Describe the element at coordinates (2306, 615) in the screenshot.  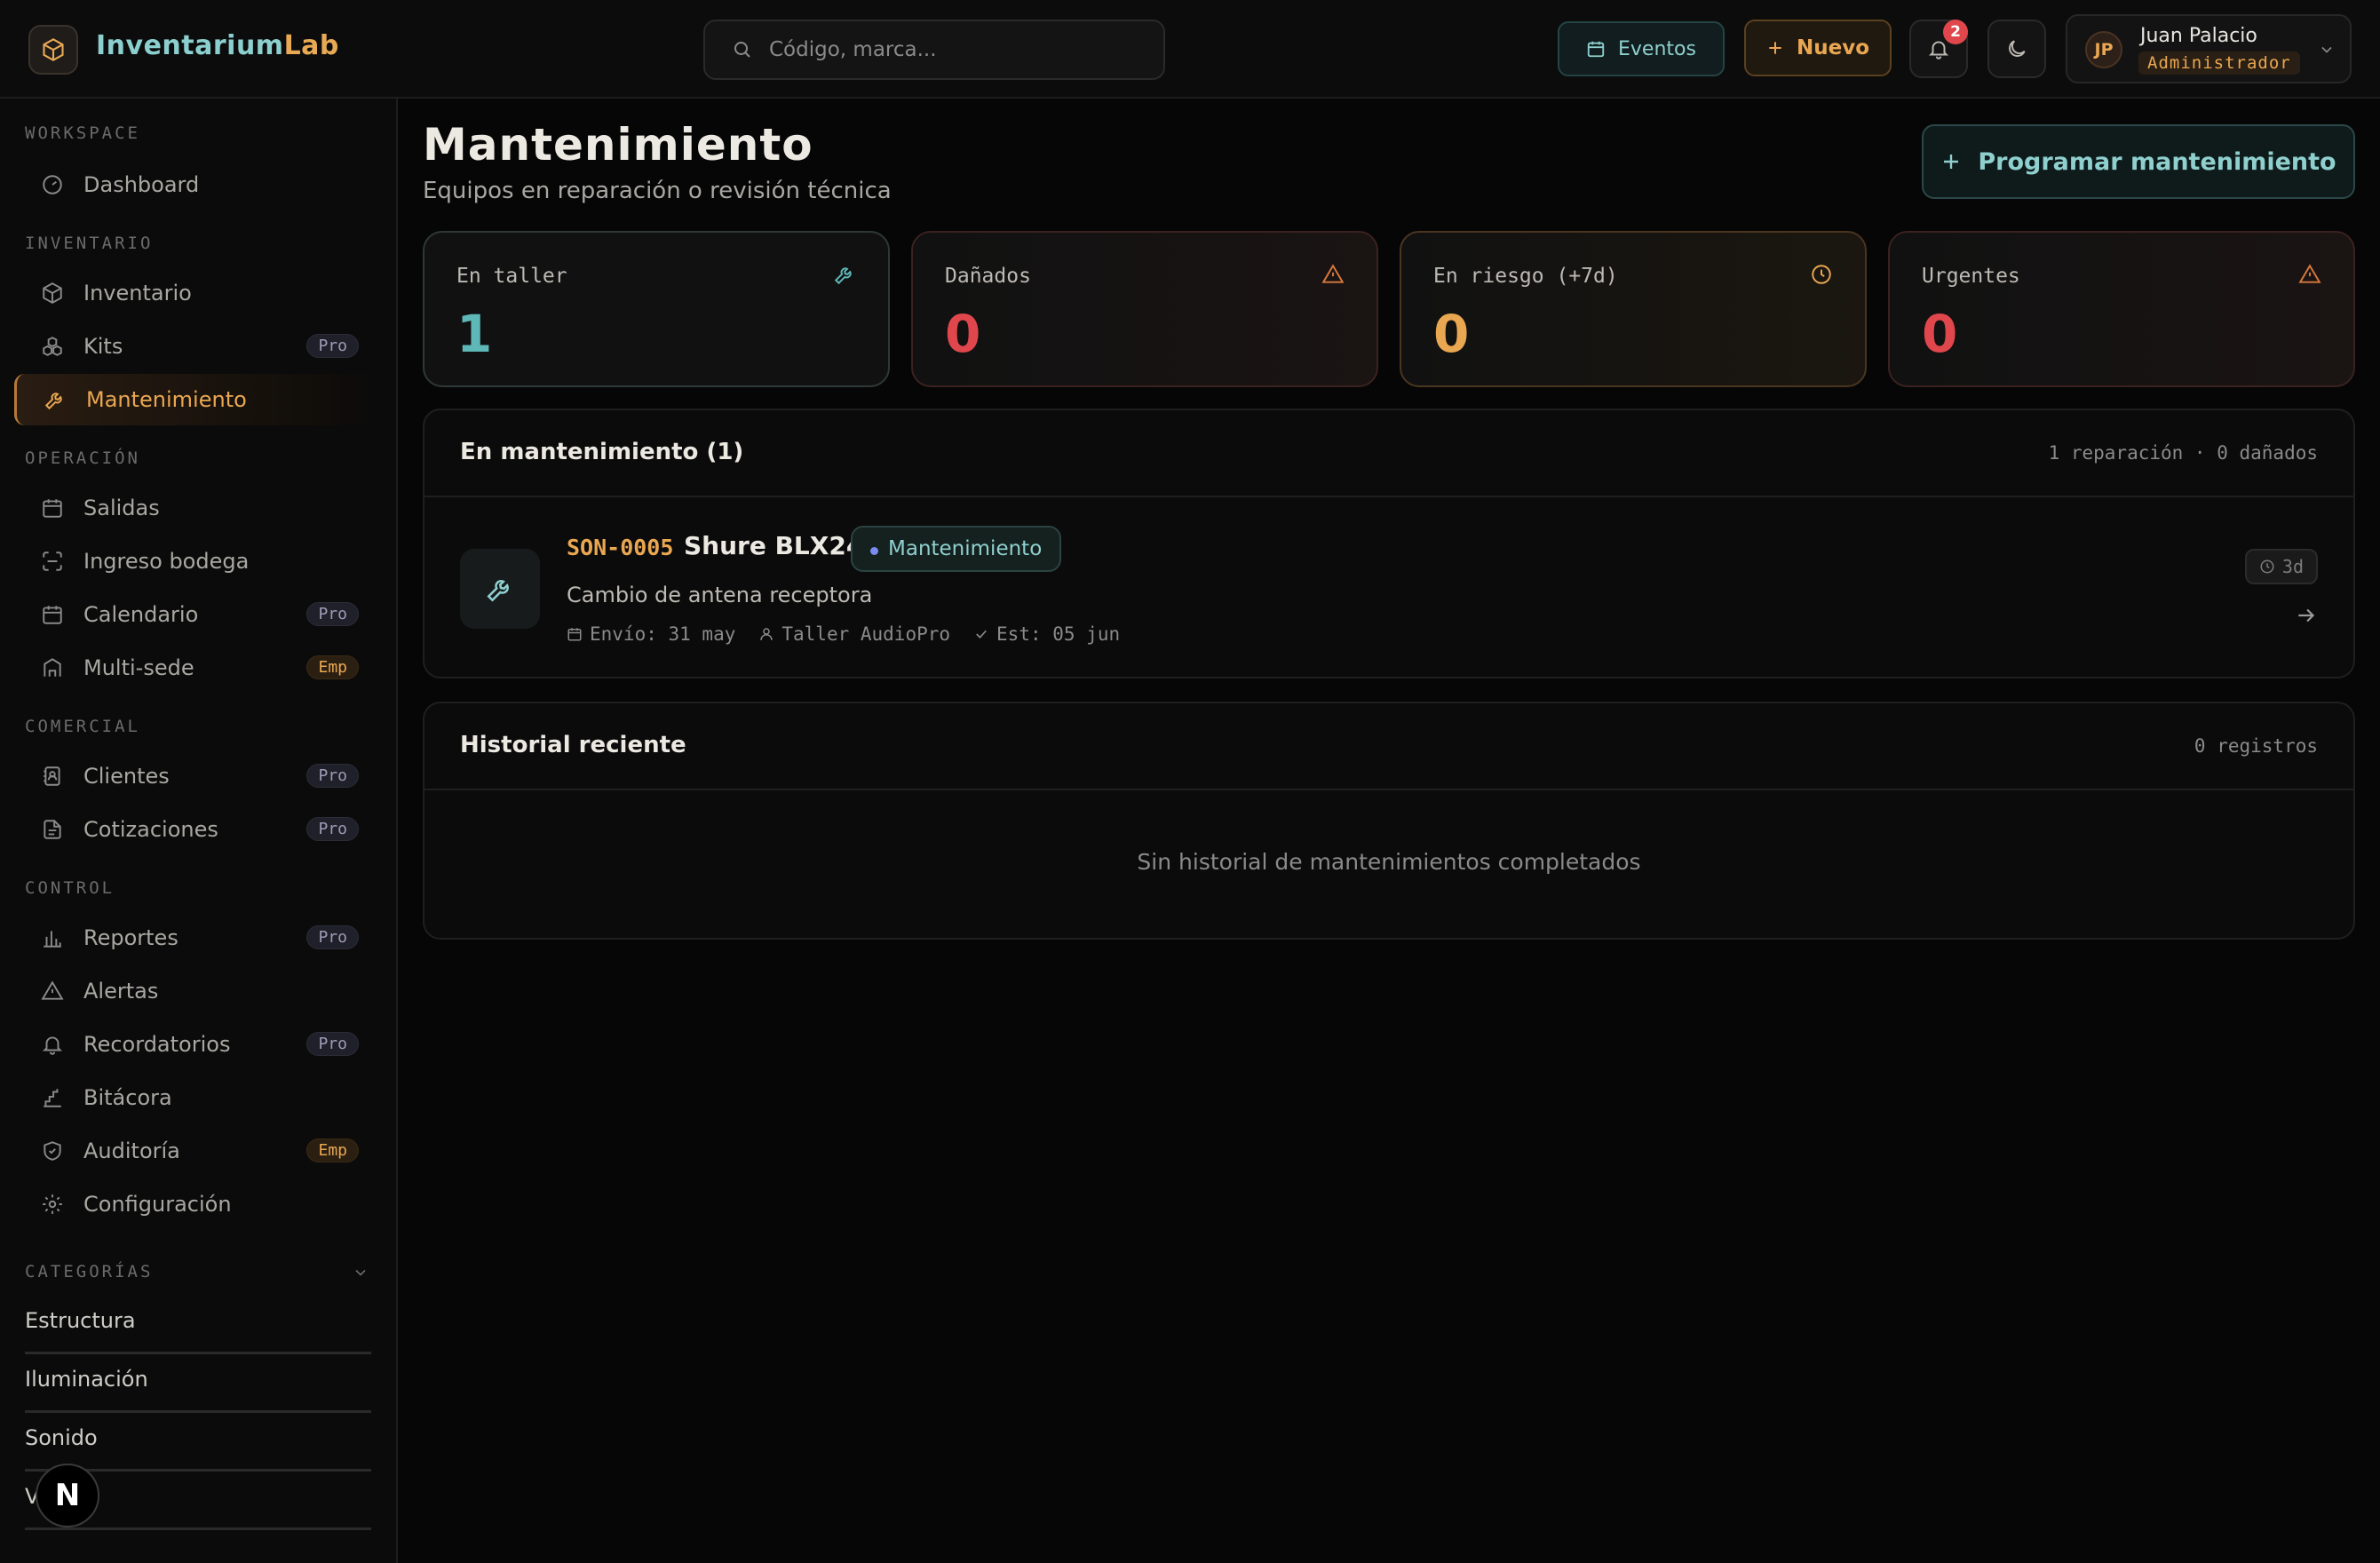
I see `arrow-right-icon` at that location.